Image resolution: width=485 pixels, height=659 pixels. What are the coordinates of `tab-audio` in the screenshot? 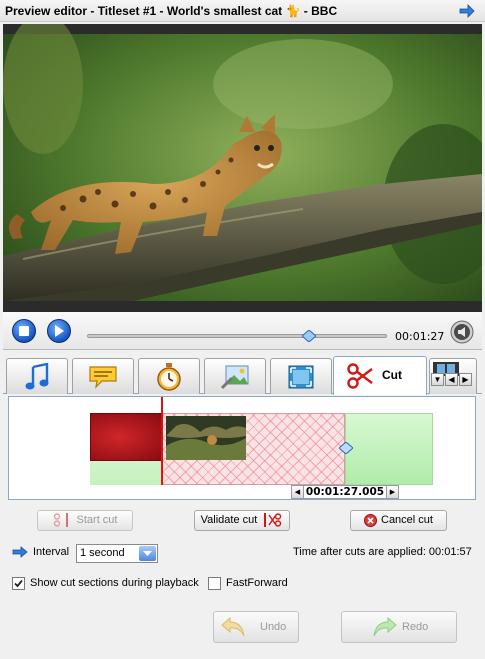 It's located at (37, 376).